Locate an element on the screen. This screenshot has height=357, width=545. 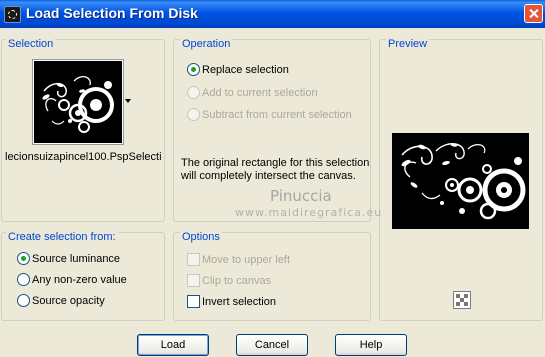
source-opacity-label: Source opacity is located at coordinates (68, 301).